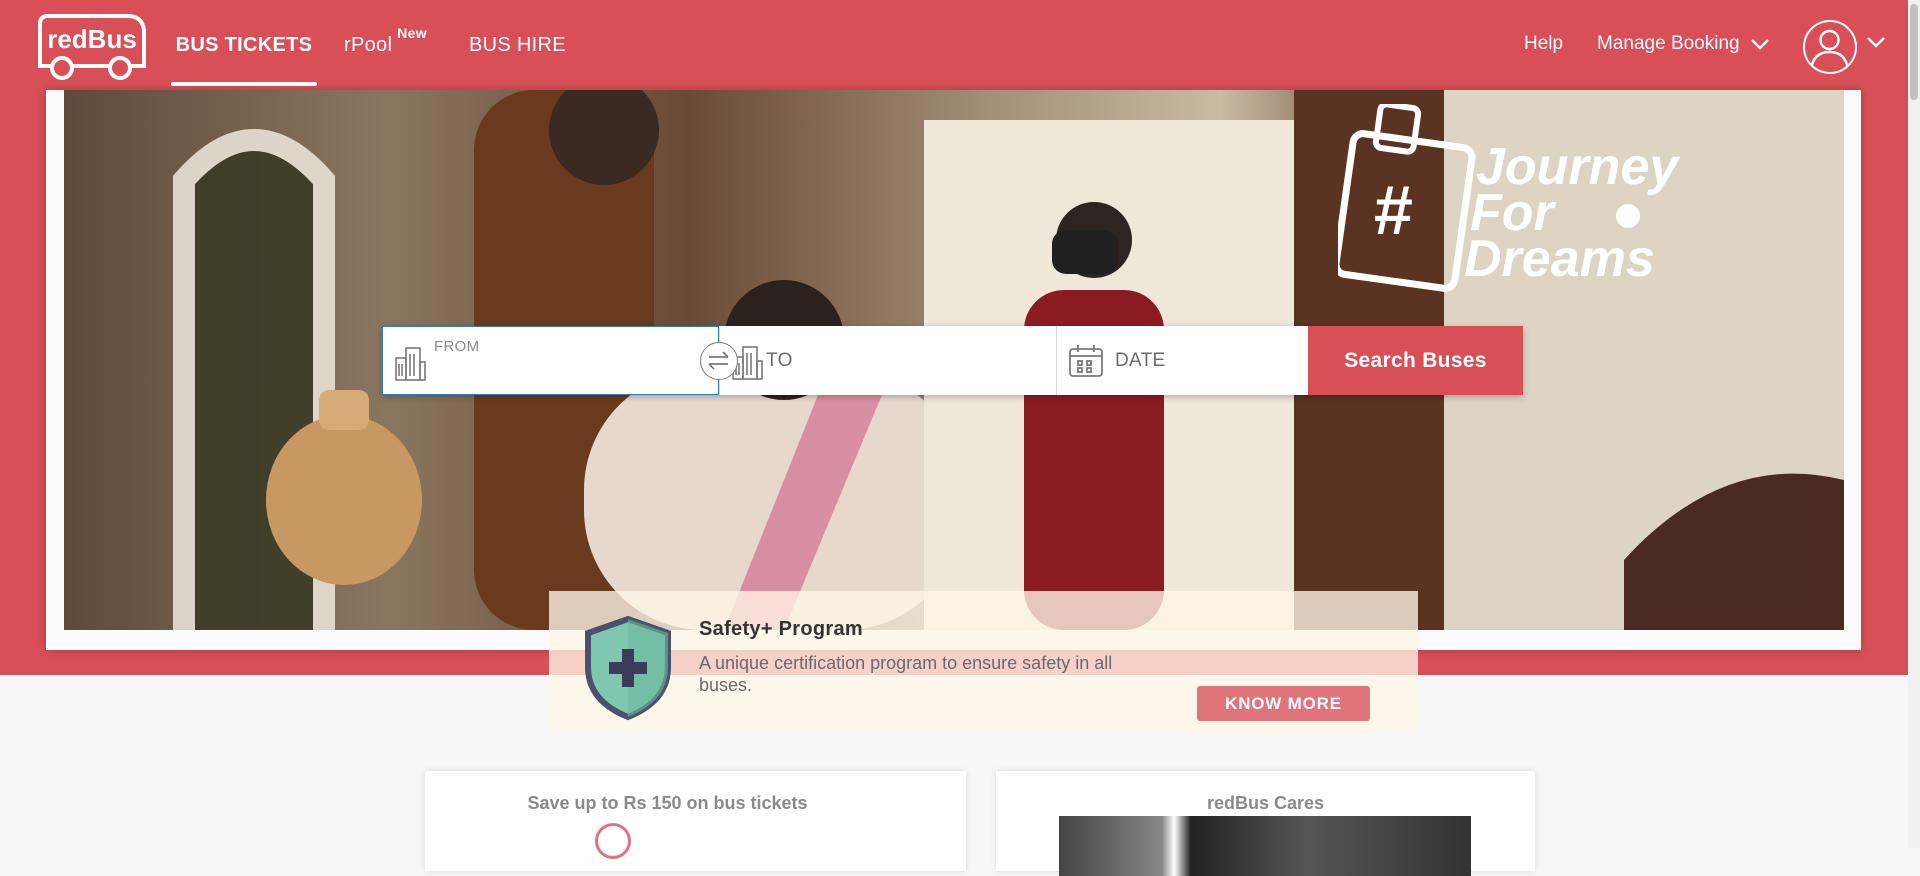 Image resolution: width=1920 pixels, height=876 pixels. What do you see at coordinates (550, 360) in the screenshot?
I see `from-input: FROM` at bounding box center [550, 360].